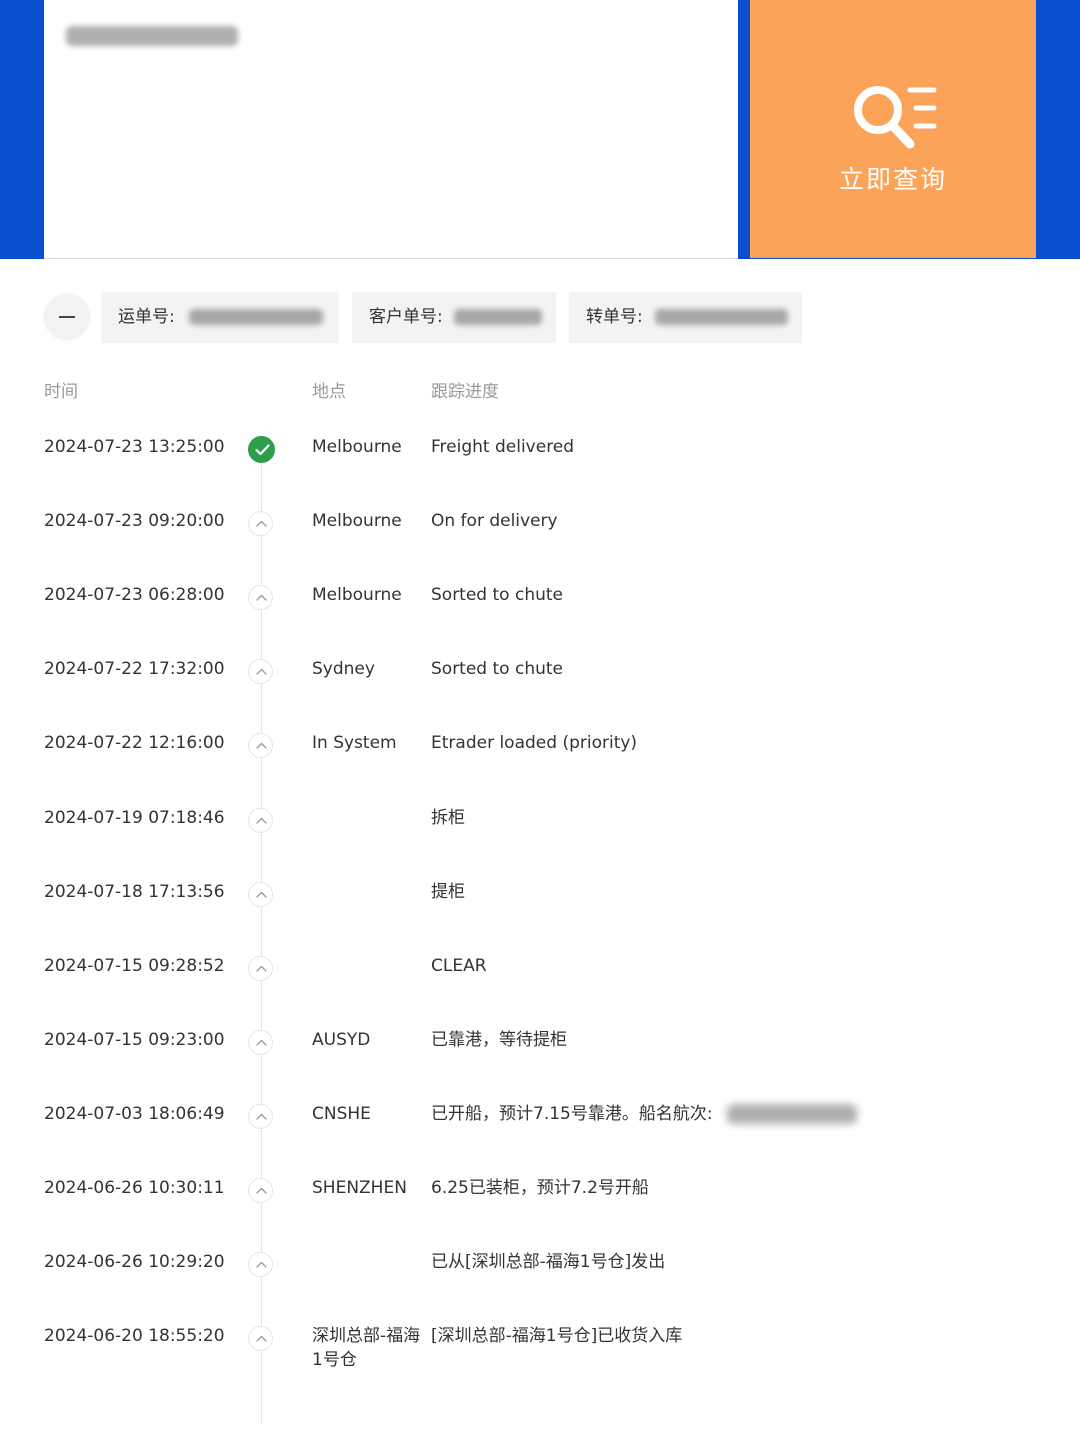 The height and width of the screenshot is (1440, 1080). What do you see at coordinates (391, 129) in the screenshot?
I see `tracking-number-input` at bounding box center [391, 129].